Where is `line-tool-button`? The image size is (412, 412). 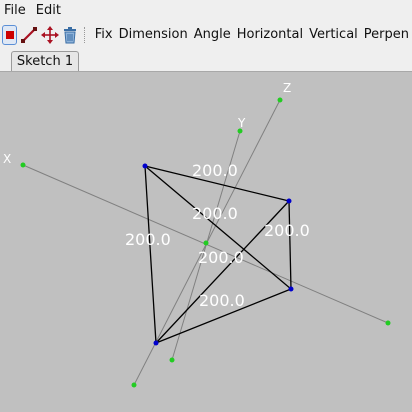
line-tool-button is located at coordinates (29, 35).